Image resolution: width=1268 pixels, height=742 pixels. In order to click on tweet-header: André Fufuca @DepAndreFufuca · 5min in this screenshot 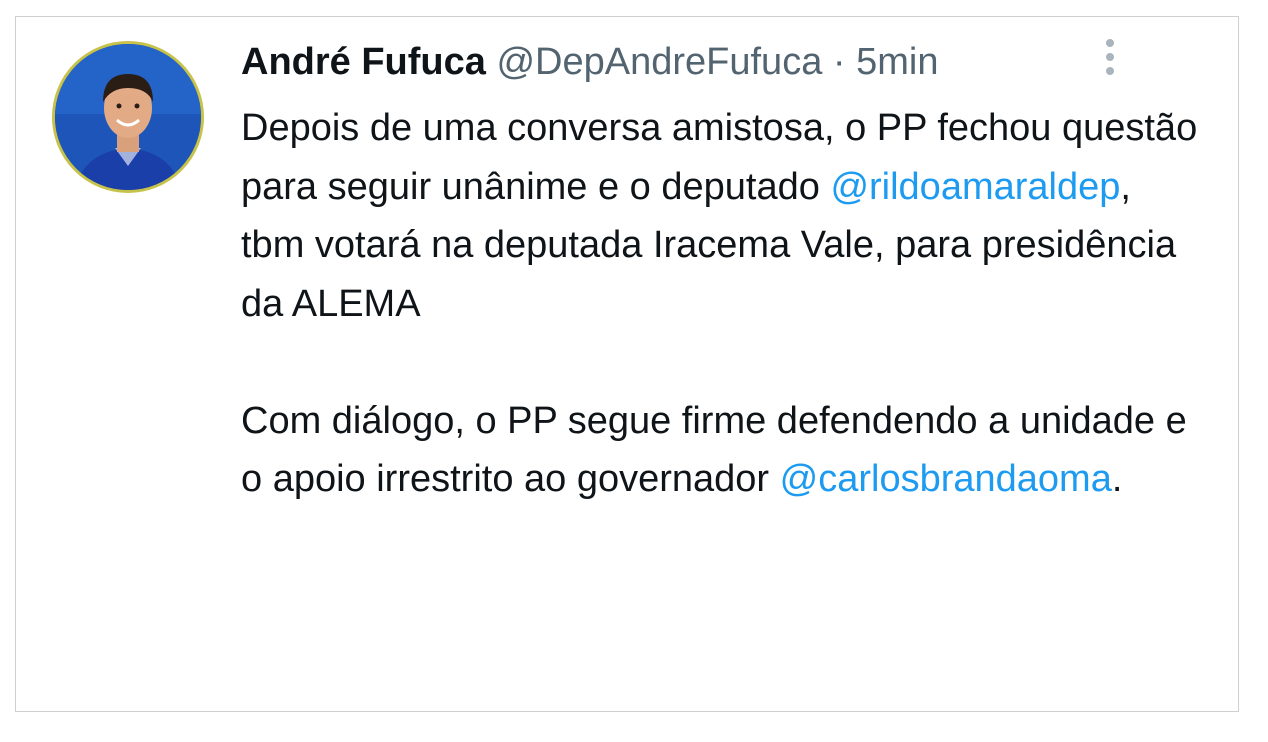, I will do `click(589, 62)`.